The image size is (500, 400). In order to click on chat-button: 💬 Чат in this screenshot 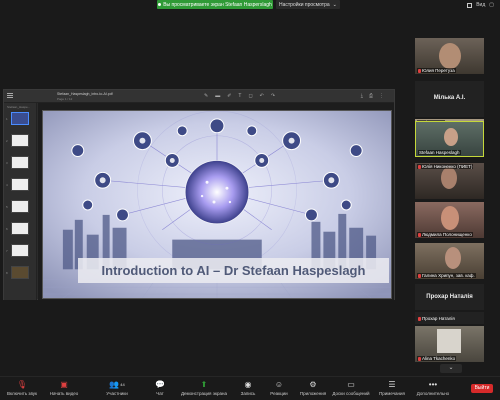, I will do `click(160, 388)`.